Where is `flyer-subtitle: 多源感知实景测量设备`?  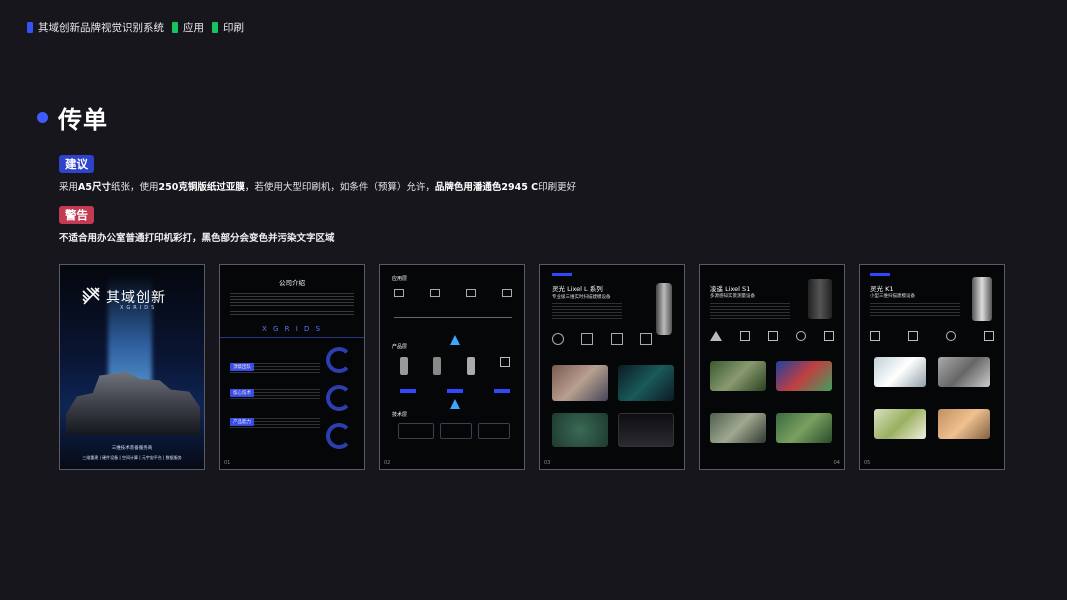 flyer-subtitle: 多源感知实景测量设备 is located at coordinates (732, 296).